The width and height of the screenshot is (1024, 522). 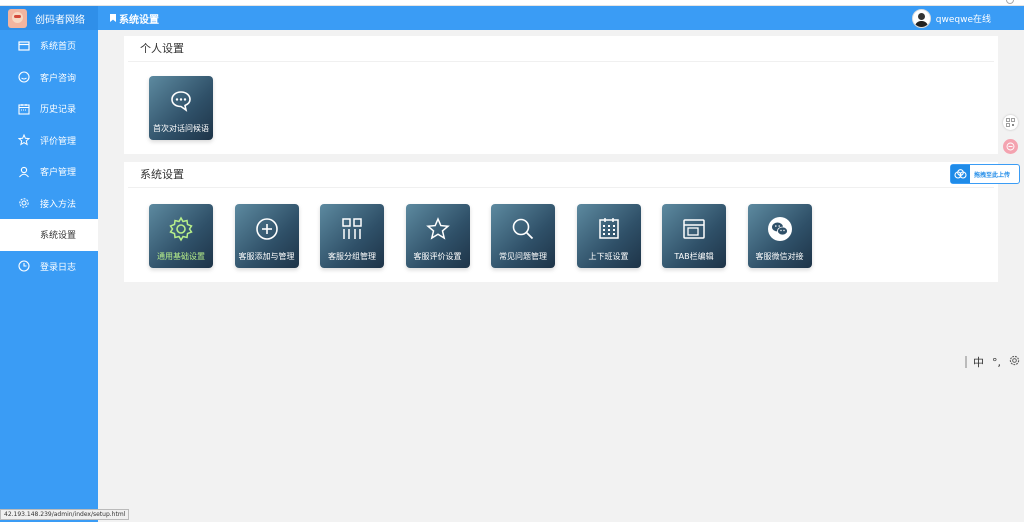 I want to click on sidebar-item-label: 客户咨询, so click(x=58, y=78).